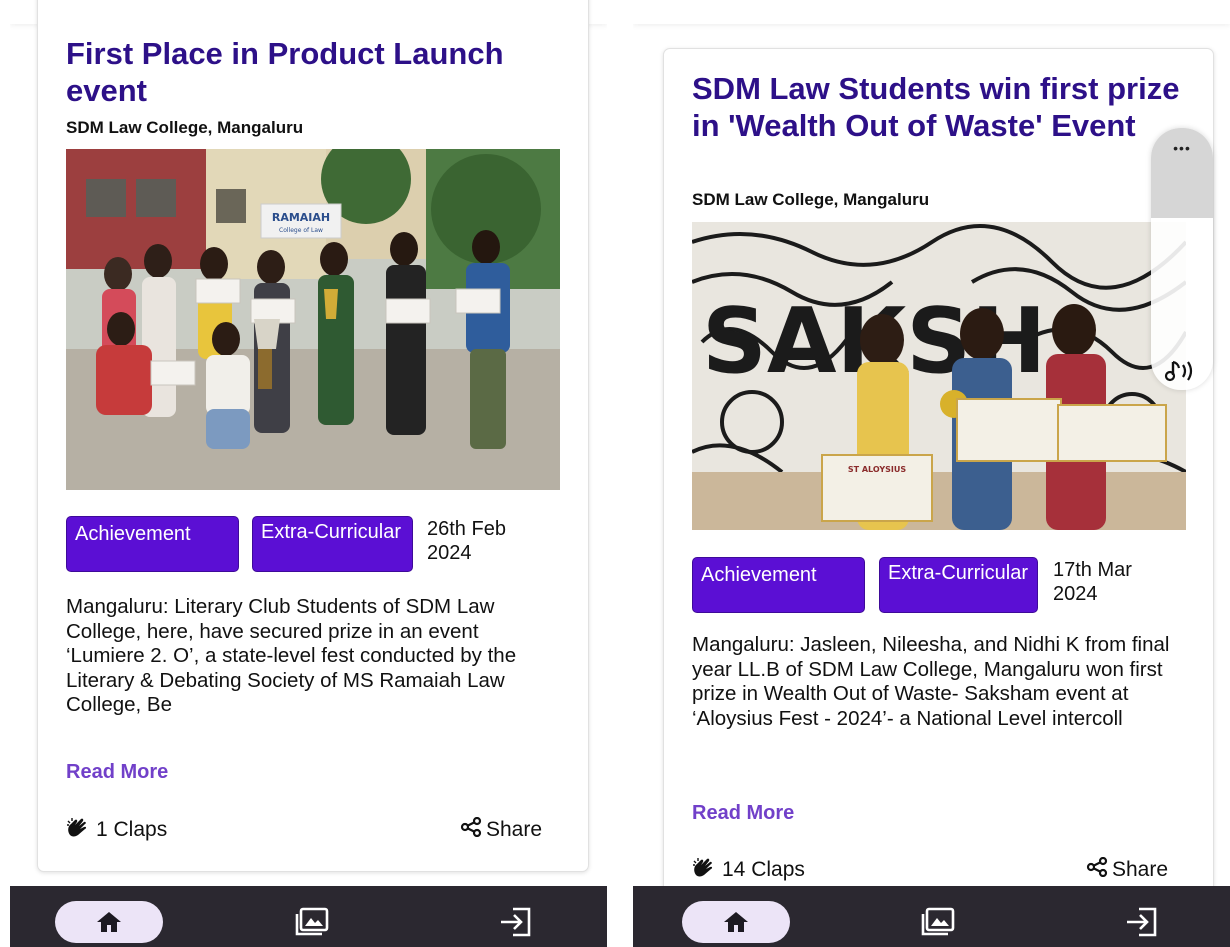 The image size is (1230, 947). Describe the element at coordinates (1092, 582) in the screenshot. I see `news-date: 17th Mar 2024` at that location.